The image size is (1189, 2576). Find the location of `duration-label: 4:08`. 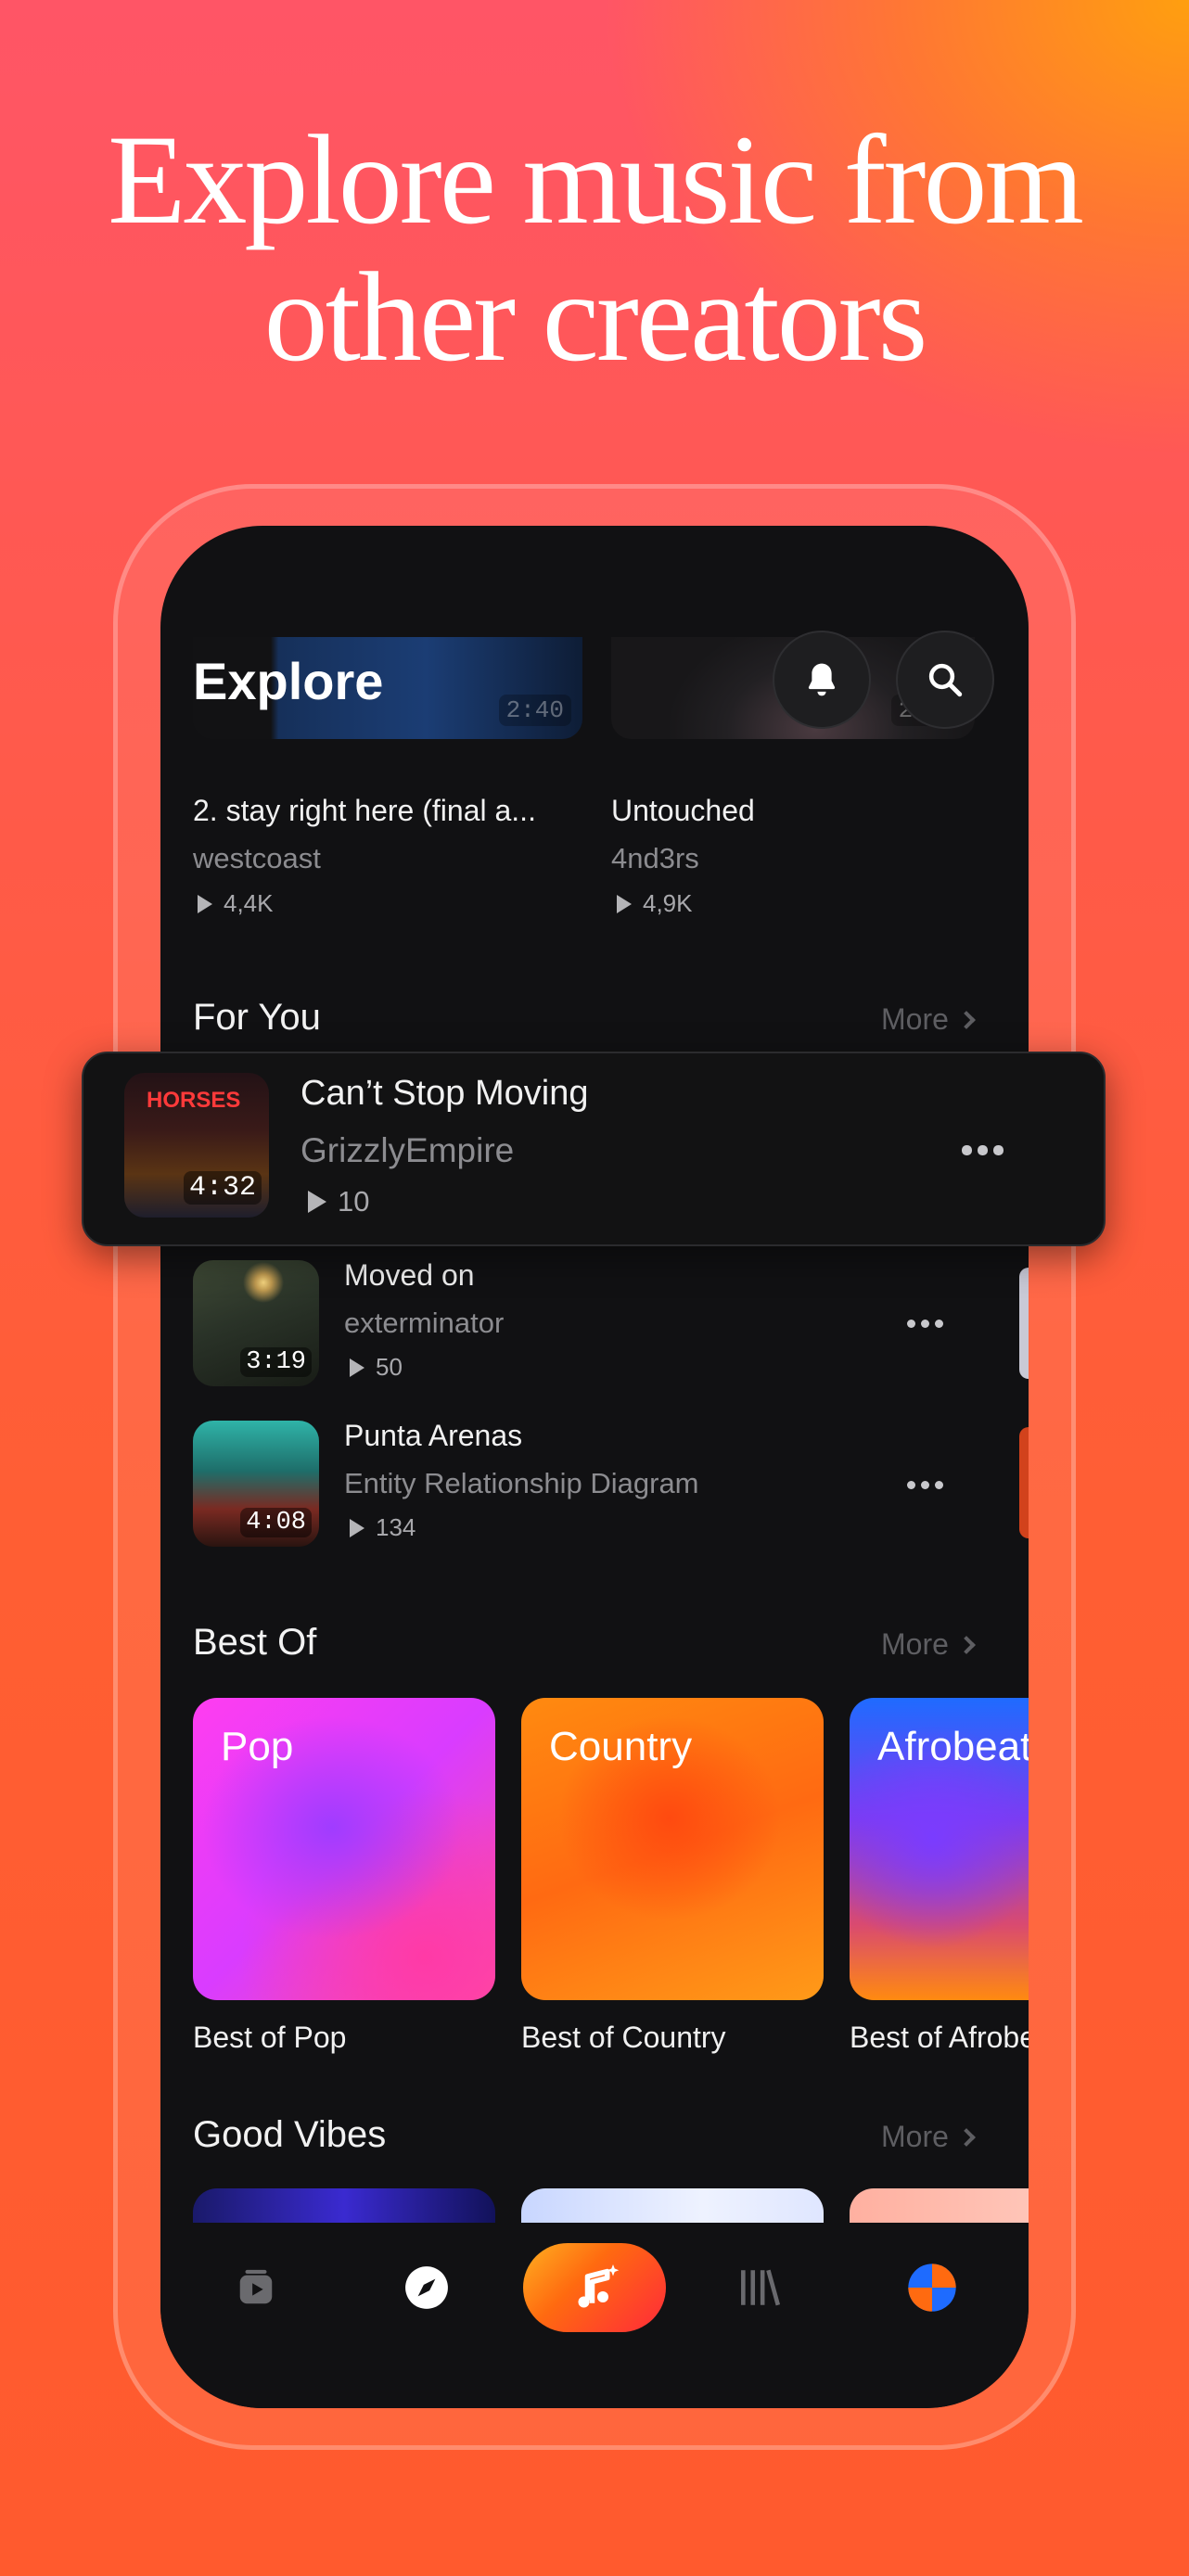

duration-label: 4:08 is located at coordinates (276, 1522).